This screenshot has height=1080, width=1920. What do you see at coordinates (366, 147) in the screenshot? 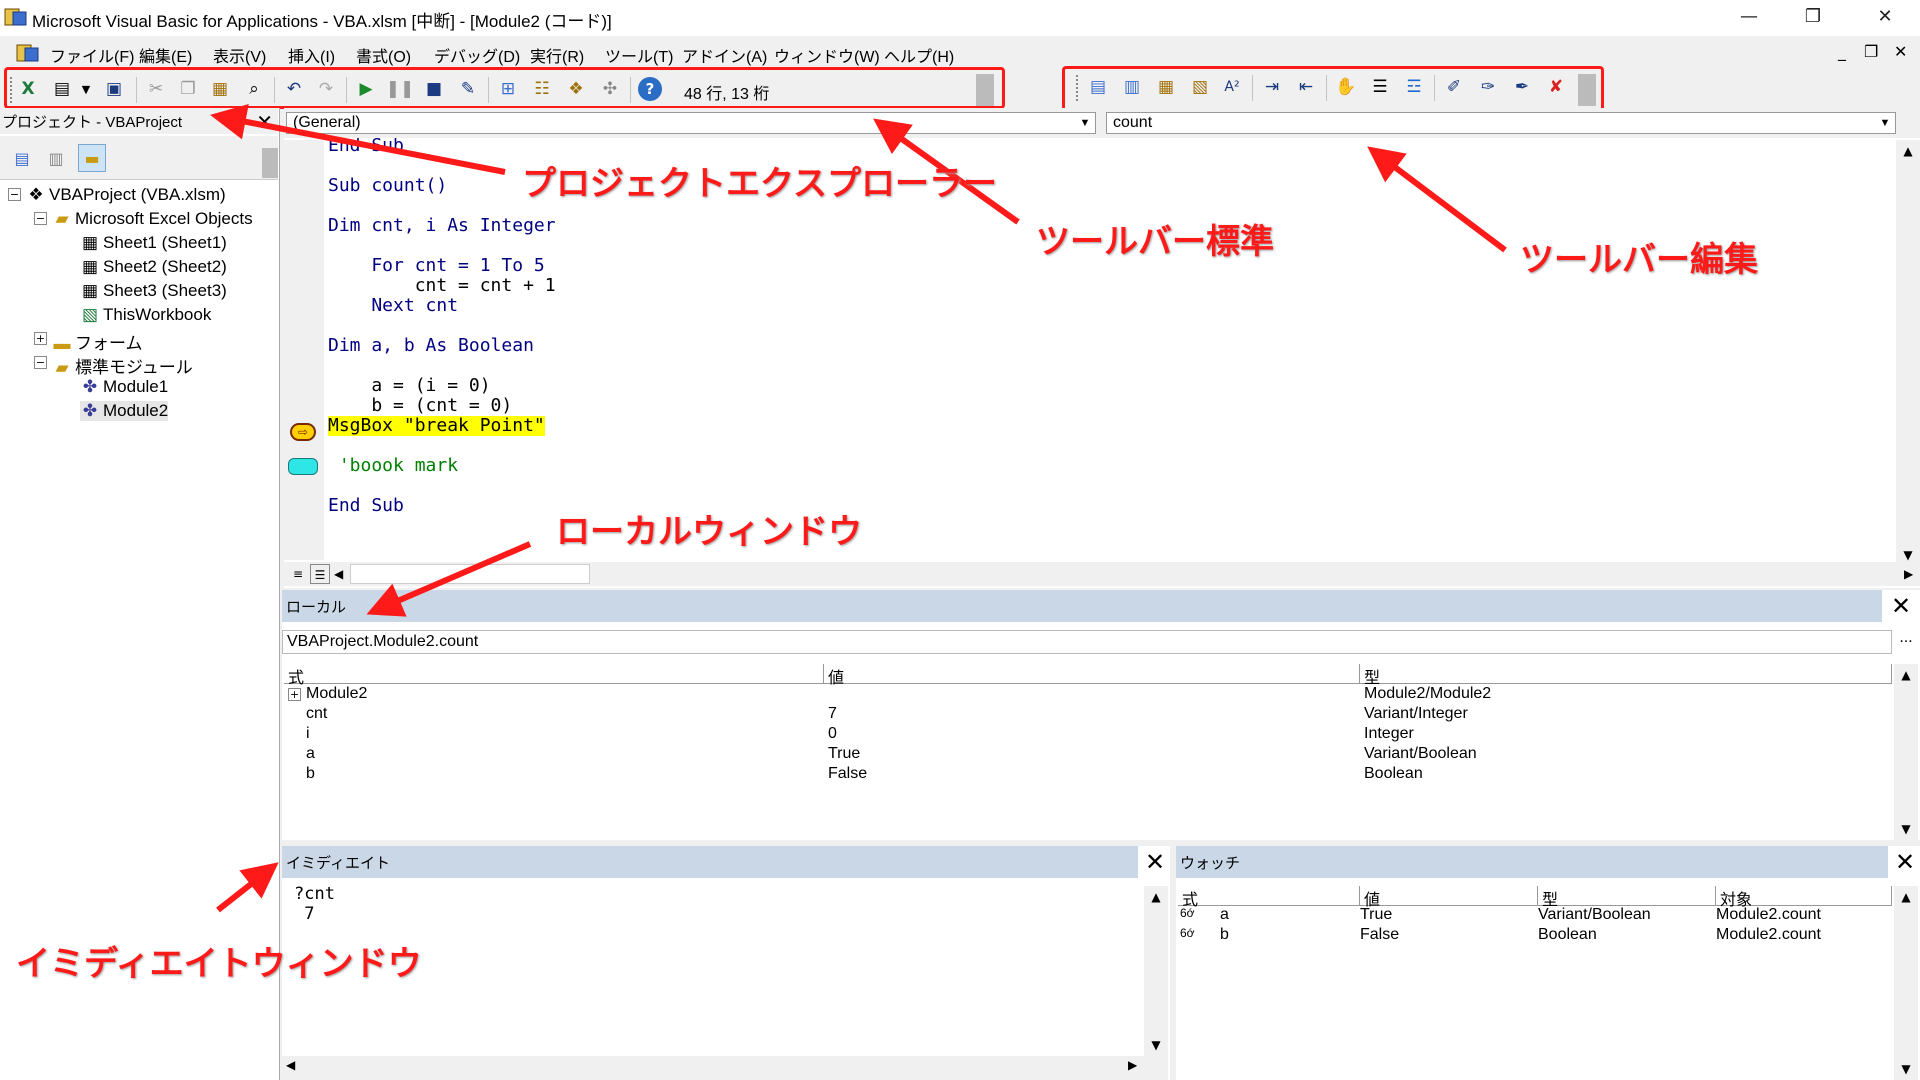
I see `code-line: End Sub` at bounding box center [366, 147].